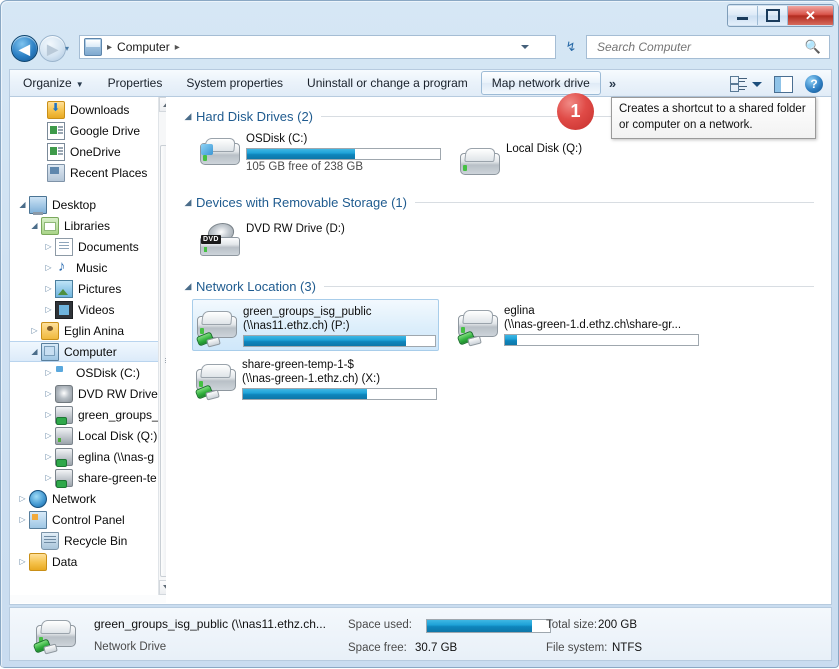  I want to click on address-bar-row: ◀ ▶ ▾ ▸ Computer ▸ ↯ 🔍, so click(420, 48).